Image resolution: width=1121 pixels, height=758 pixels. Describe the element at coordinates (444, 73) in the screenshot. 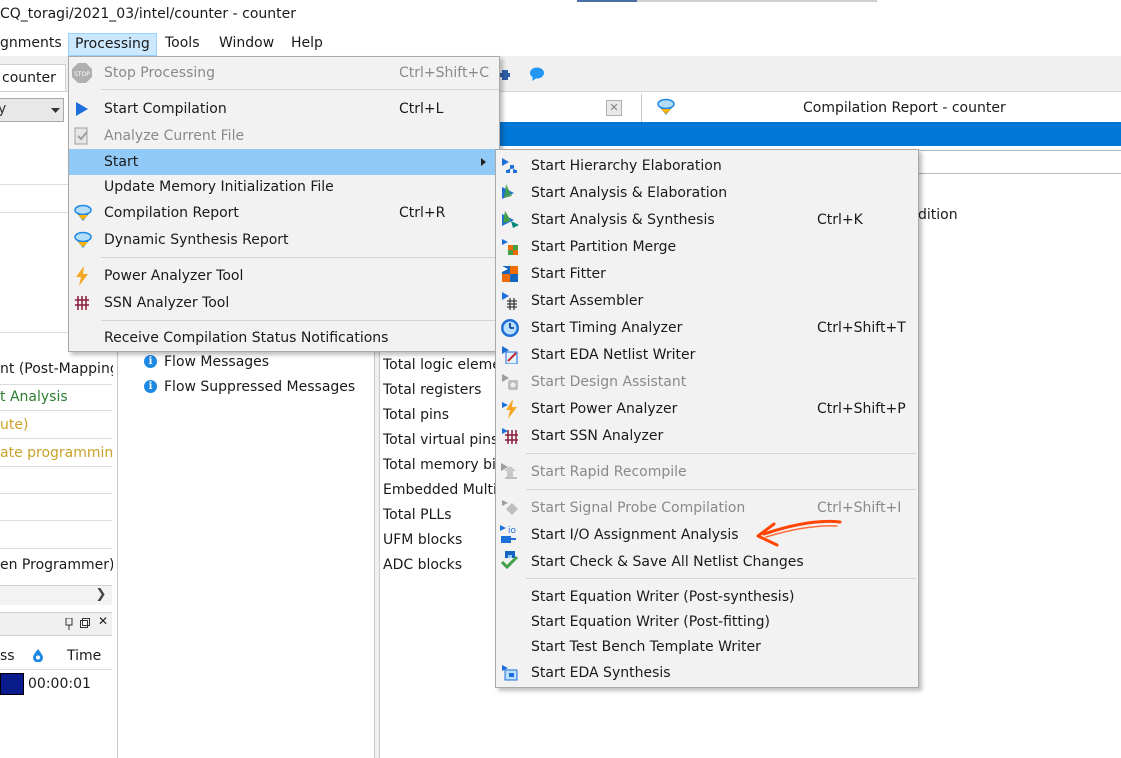

I see `menu-item-shortcut: Ctrl+Shift+C` at that location.